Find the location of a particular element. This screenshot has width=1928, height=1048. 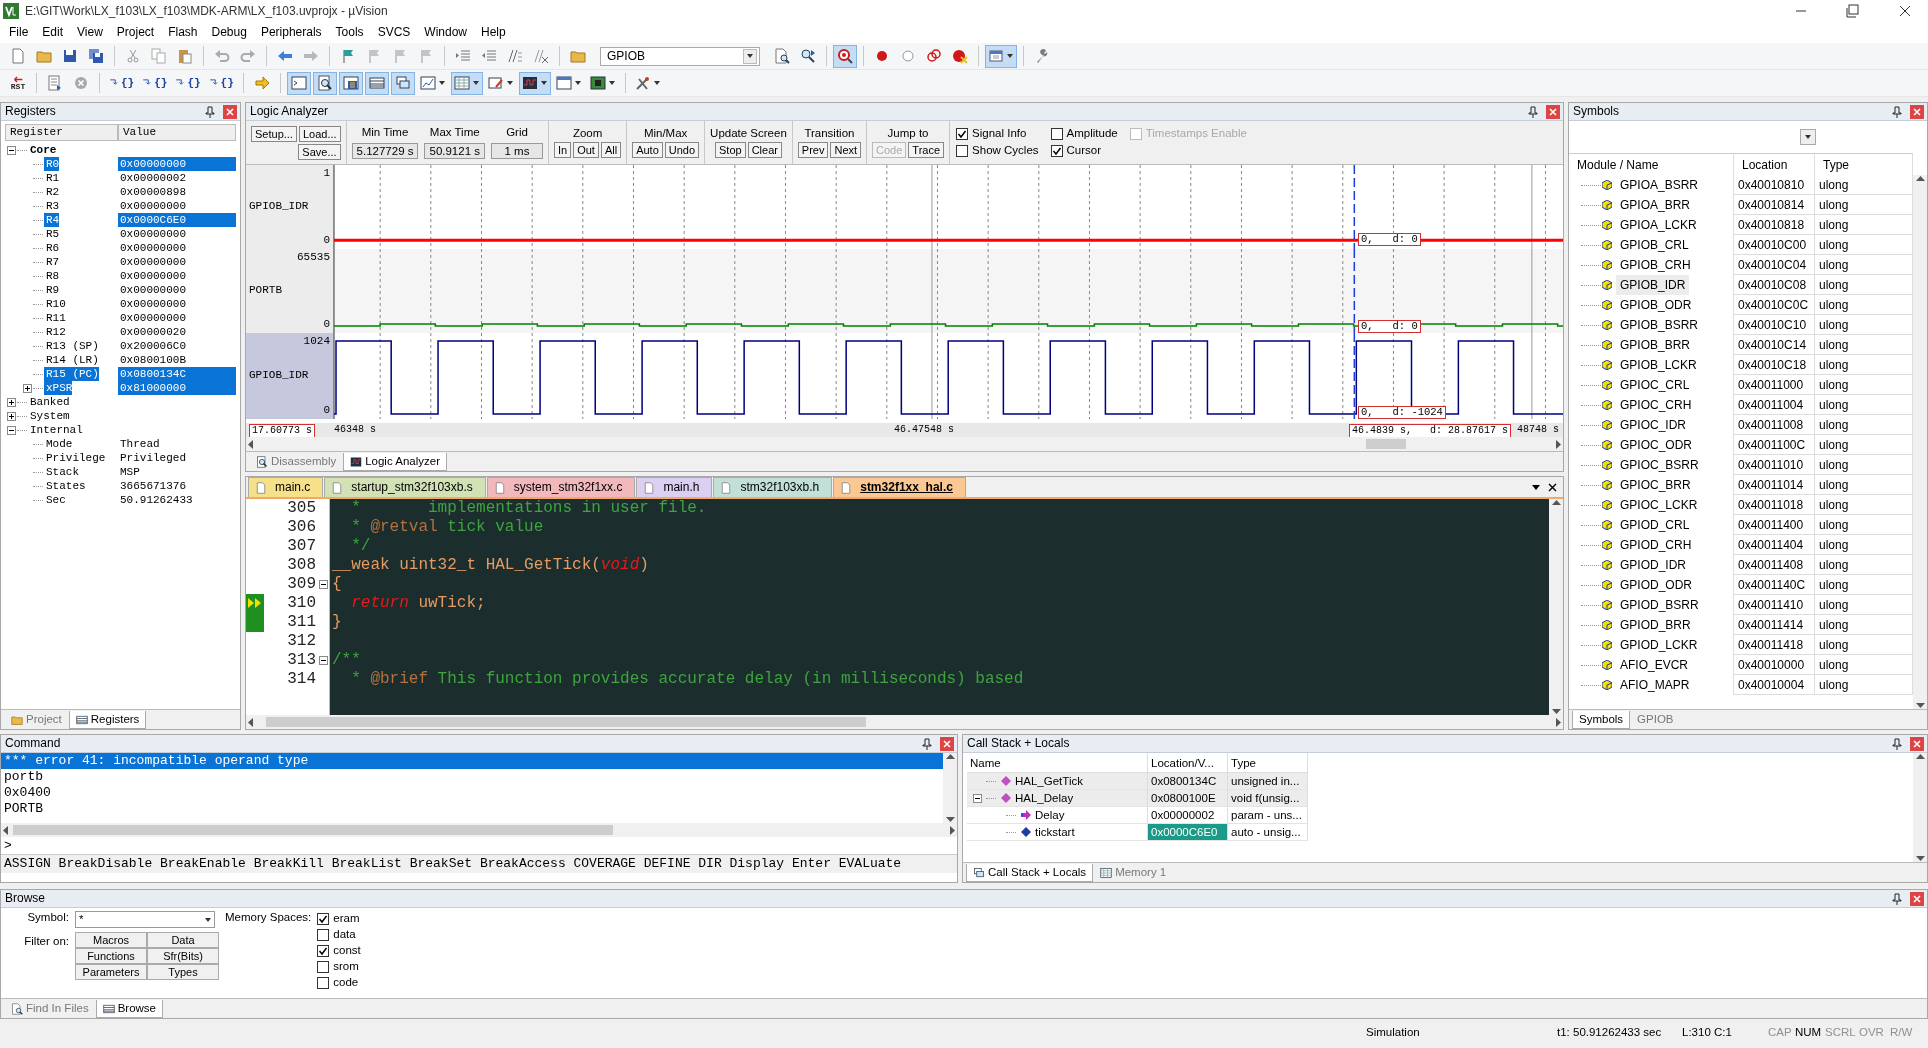

register-name: xPSR is located at coordinates (58, 388).